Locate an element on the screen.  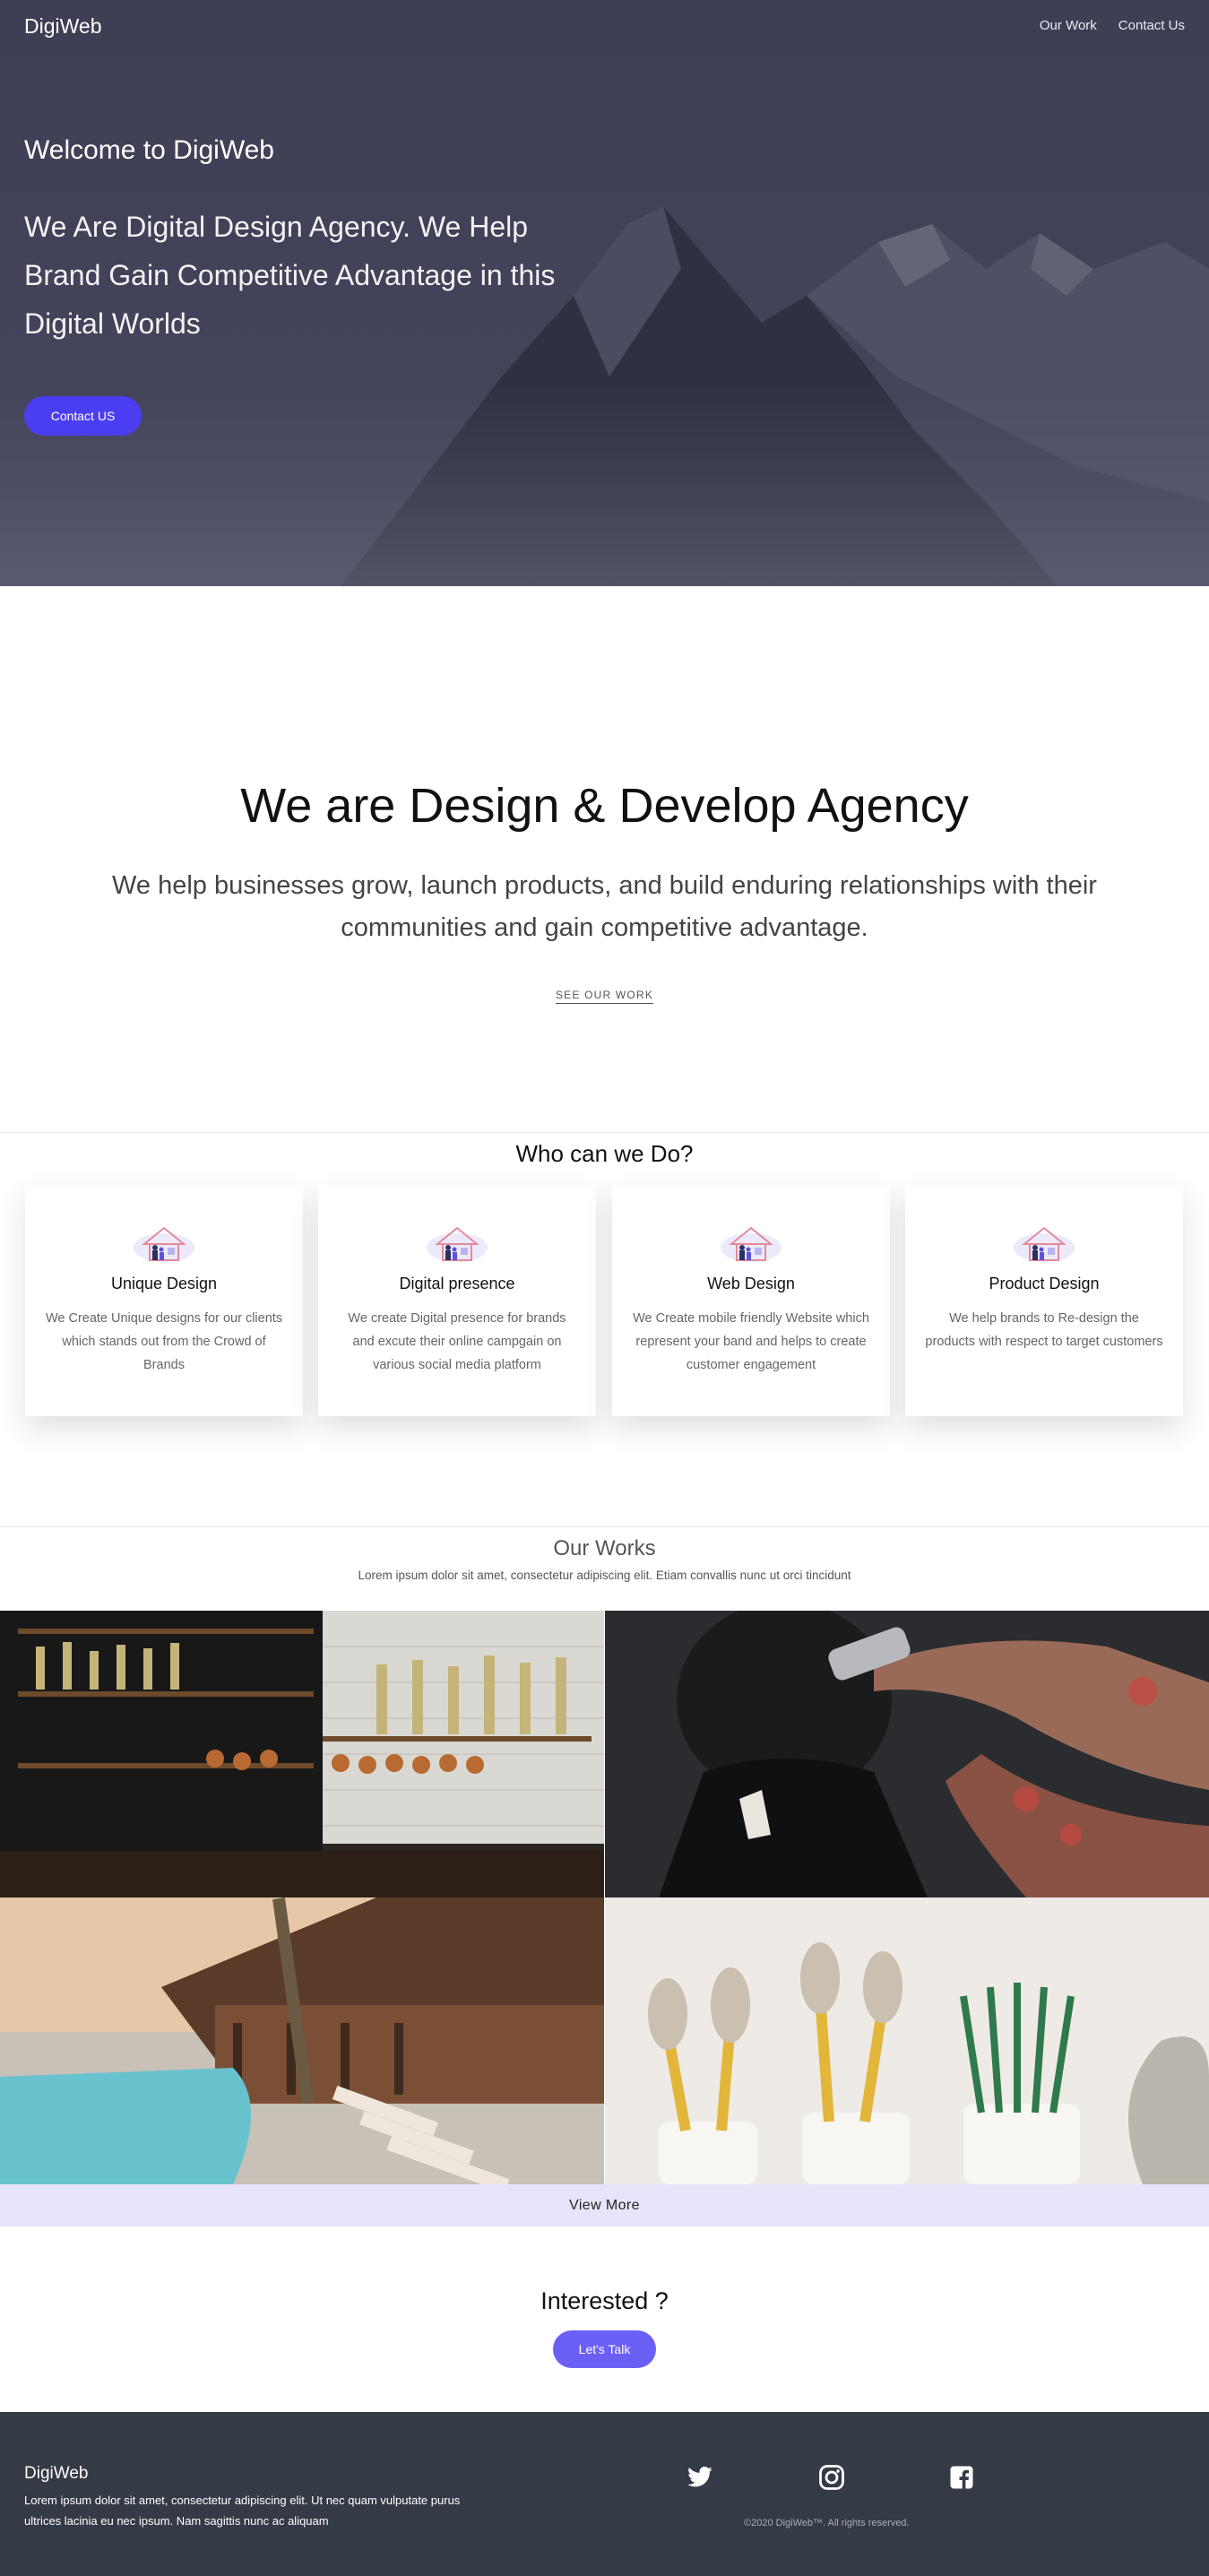
facebook-icon is located at coordinates (962, 2477).